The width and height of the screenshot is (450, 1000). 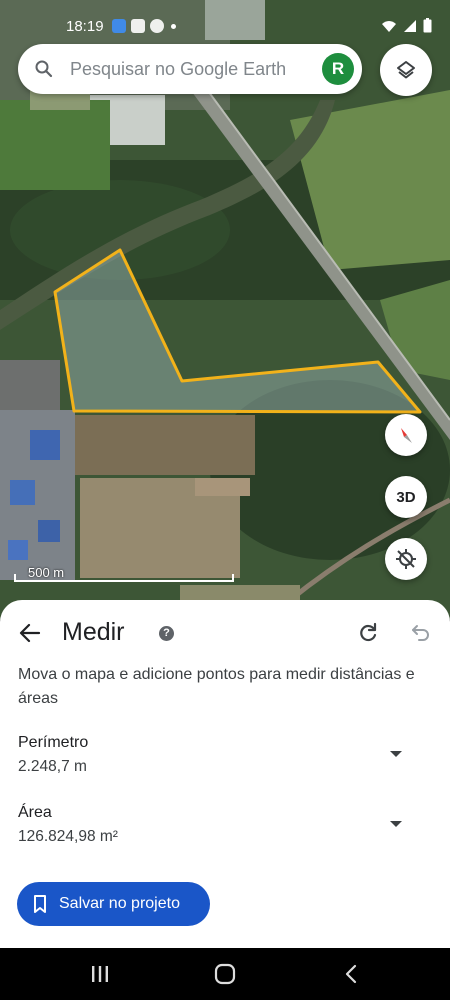 I want to click on layers-icon, so click(x=406, y=70).